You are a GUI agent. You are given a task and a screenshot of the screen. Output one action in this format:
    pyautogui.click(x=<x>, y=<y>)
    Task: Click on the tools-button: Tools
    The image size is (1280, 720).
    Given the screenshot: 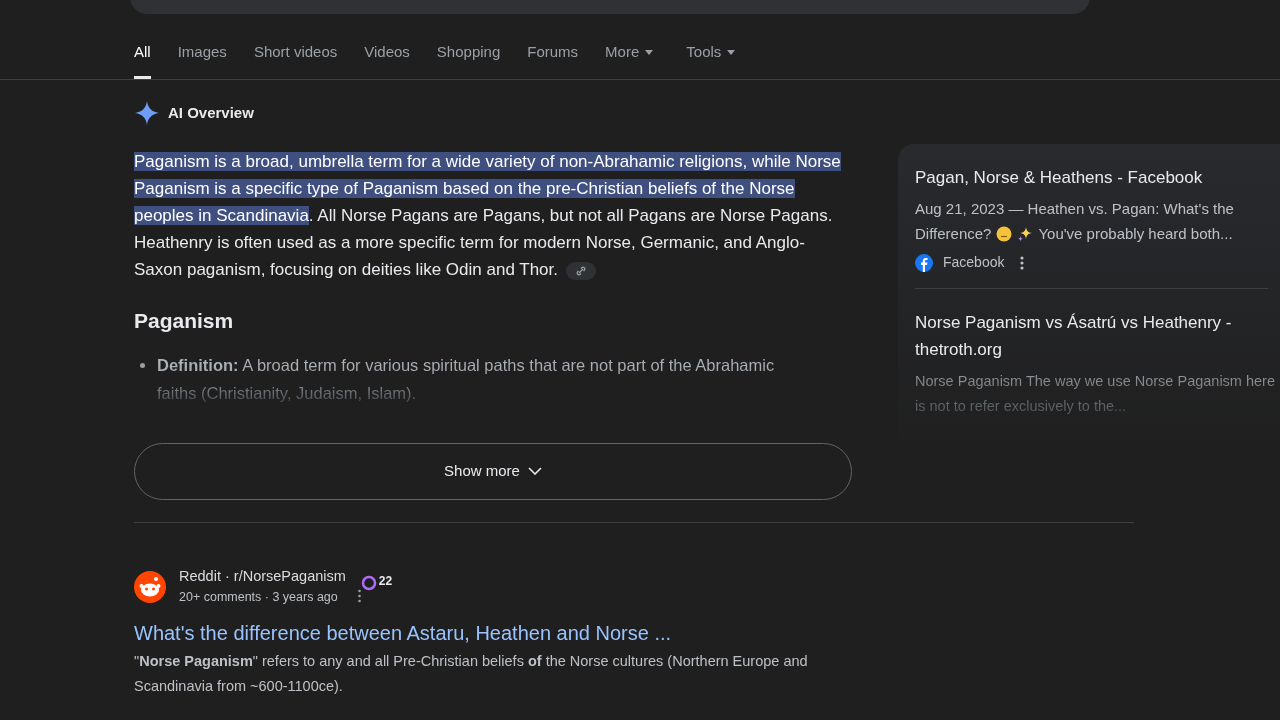 What is the action you would take?
    pyautogui.click(x=711, y=55)
    